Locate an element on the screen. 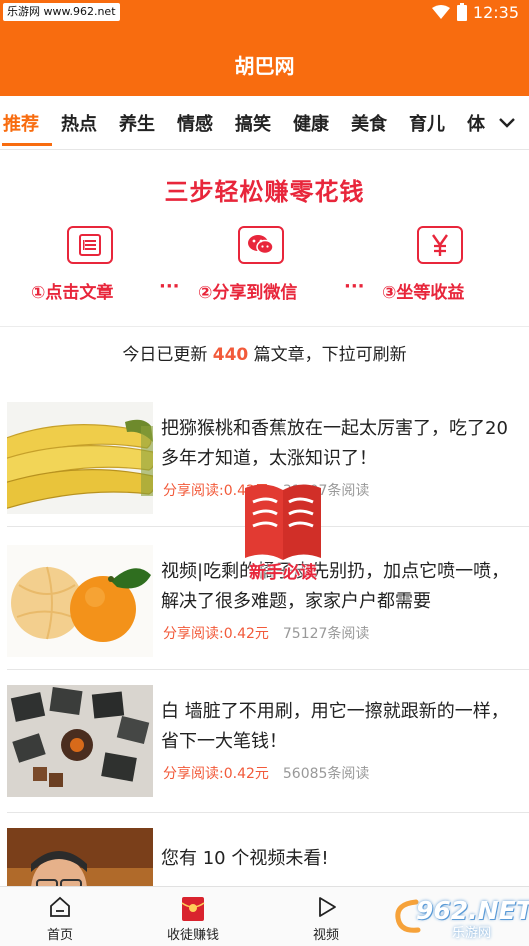 The image size is (529, 946). play-icon is located at coordinates (327, 907).